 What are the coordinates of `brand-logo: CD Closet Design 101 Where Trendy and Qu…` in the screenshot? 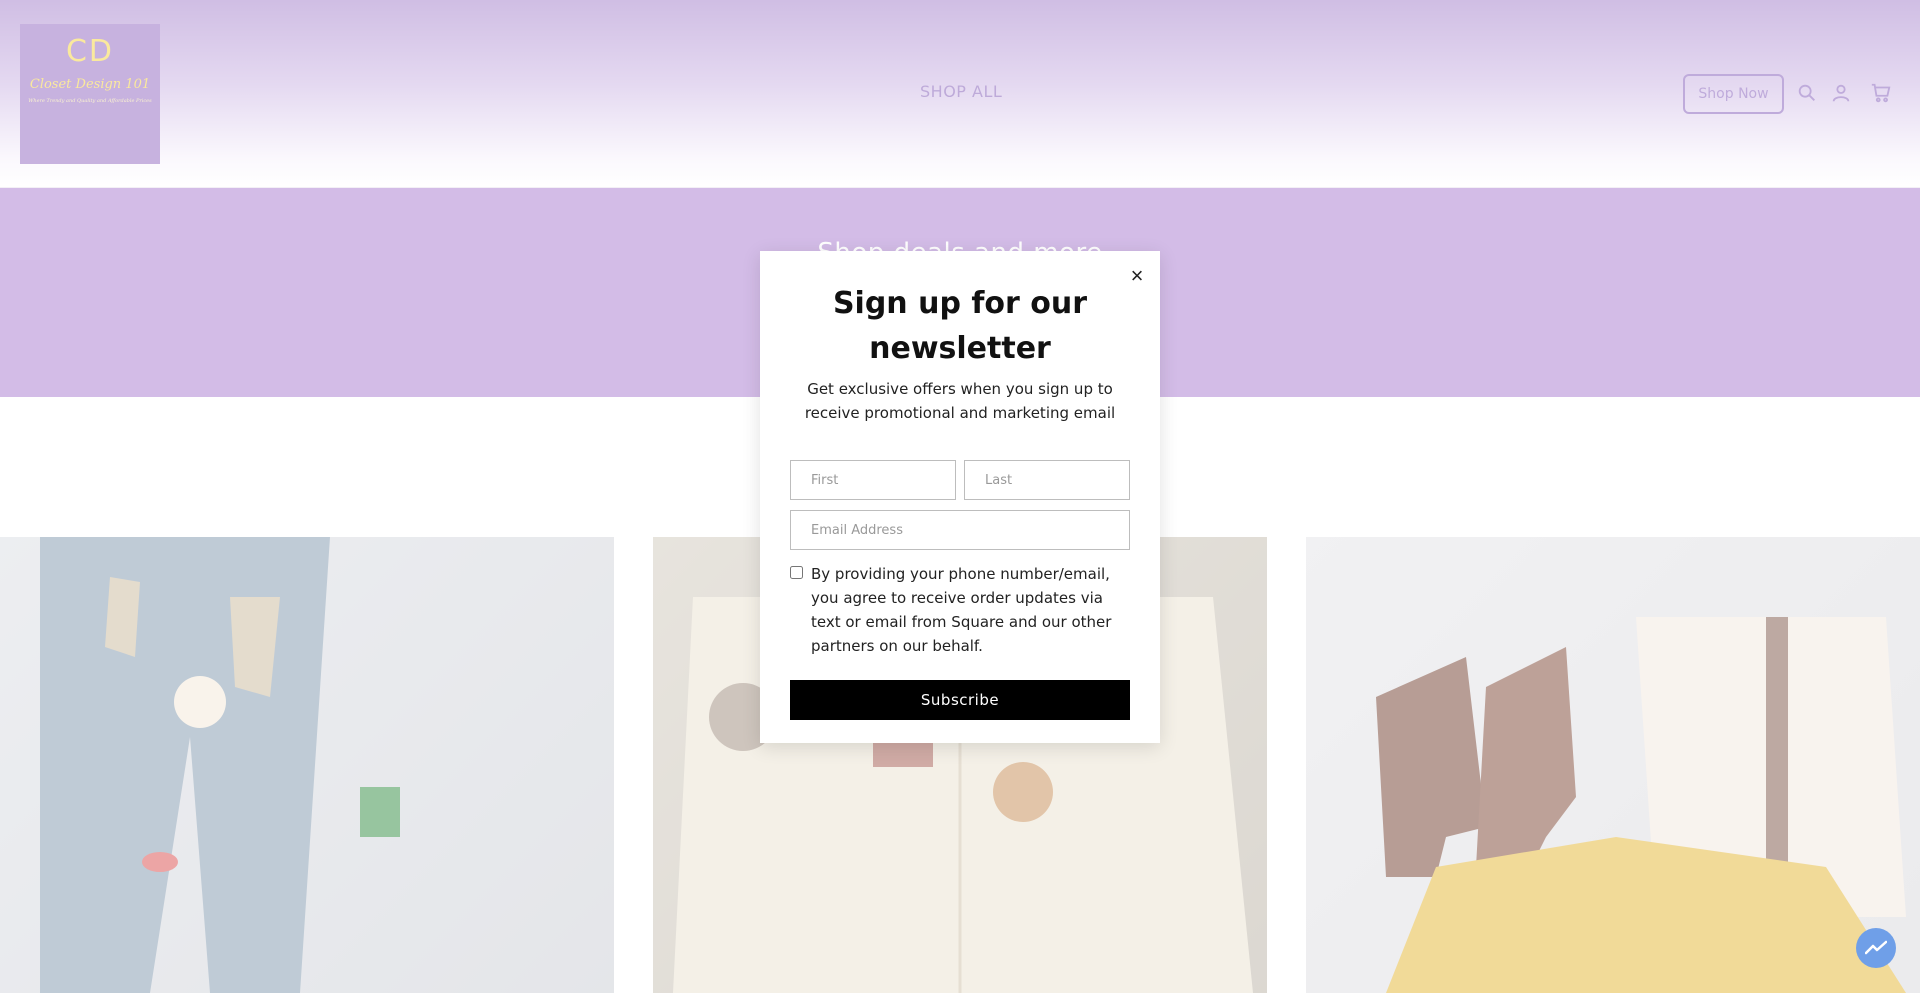 It's located at (90, 94).